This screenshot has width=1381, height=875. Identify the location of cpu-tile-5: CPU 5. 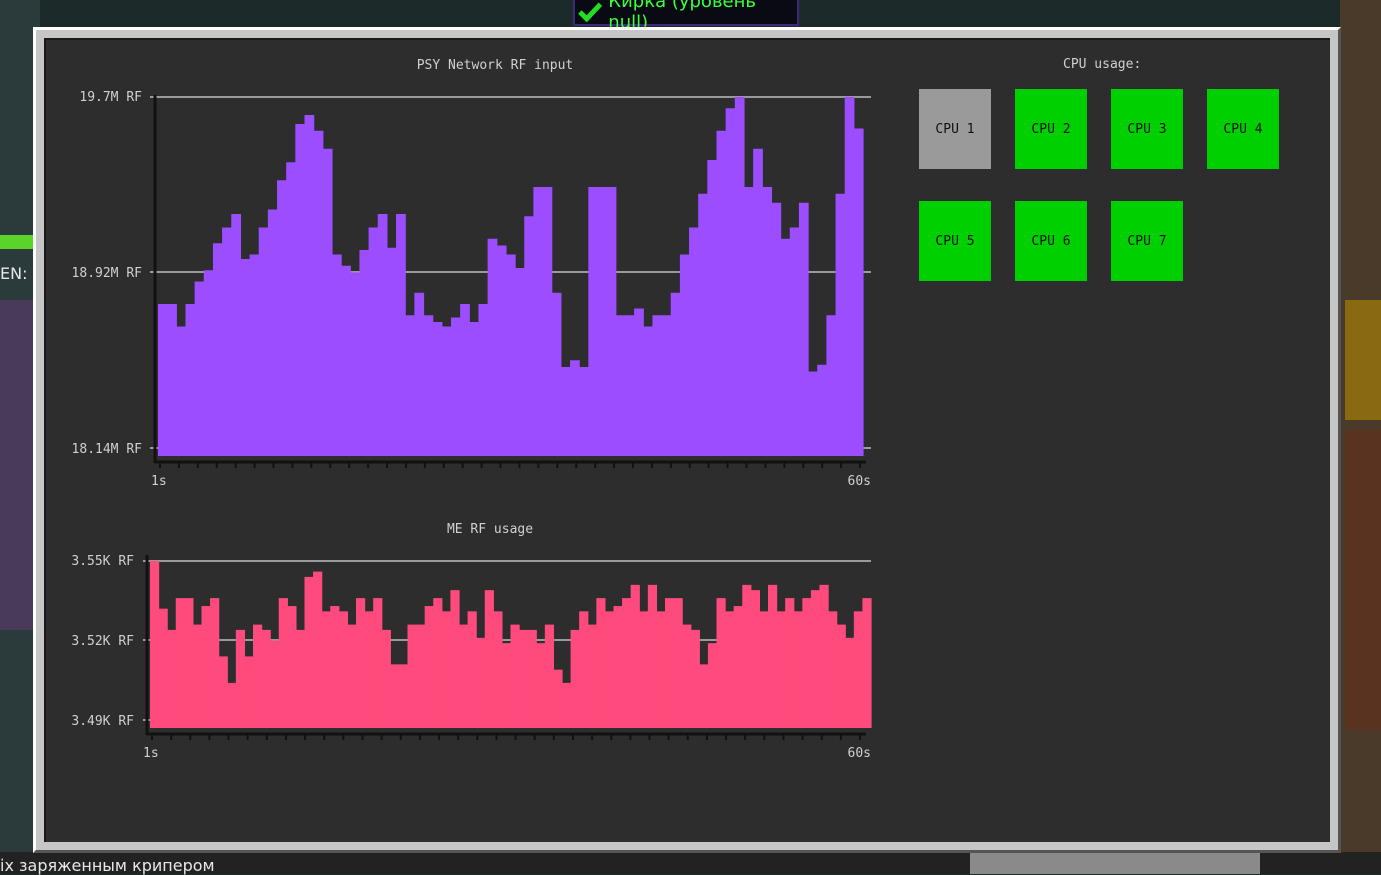
(955, 241).